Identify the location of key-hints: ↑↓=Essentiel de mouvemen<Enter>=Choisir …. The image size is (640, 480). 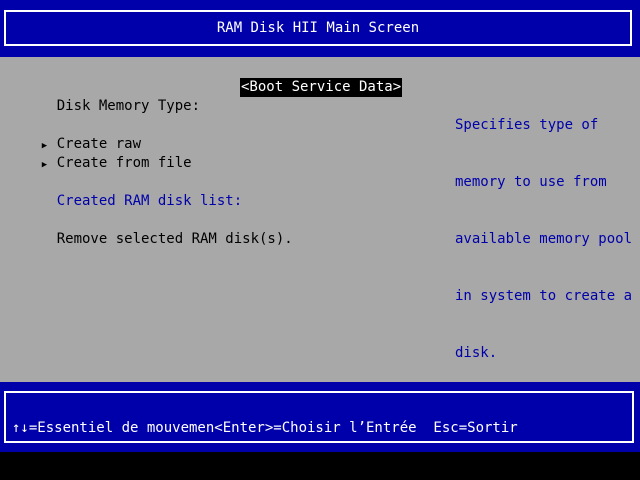
(265, 428).